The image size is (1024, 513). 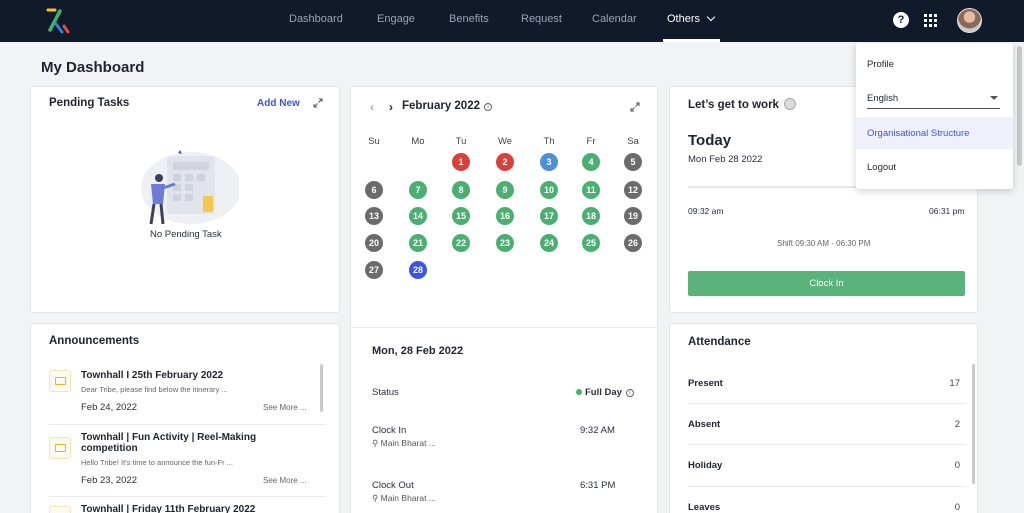 What do you see at coordinates (605, 392) in the screenshot?
I see `status-badge: Full Day i` at bounding box center [605, 392].